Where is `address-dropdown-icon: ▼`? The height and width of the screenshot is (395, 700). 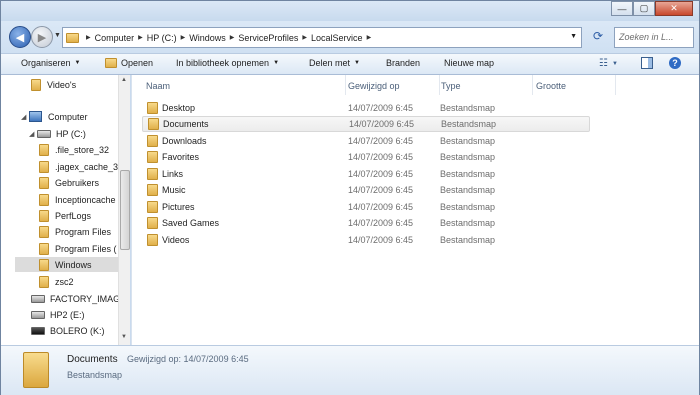 address-dropdown-icon: ▼ is located at coordinates (573, 36).